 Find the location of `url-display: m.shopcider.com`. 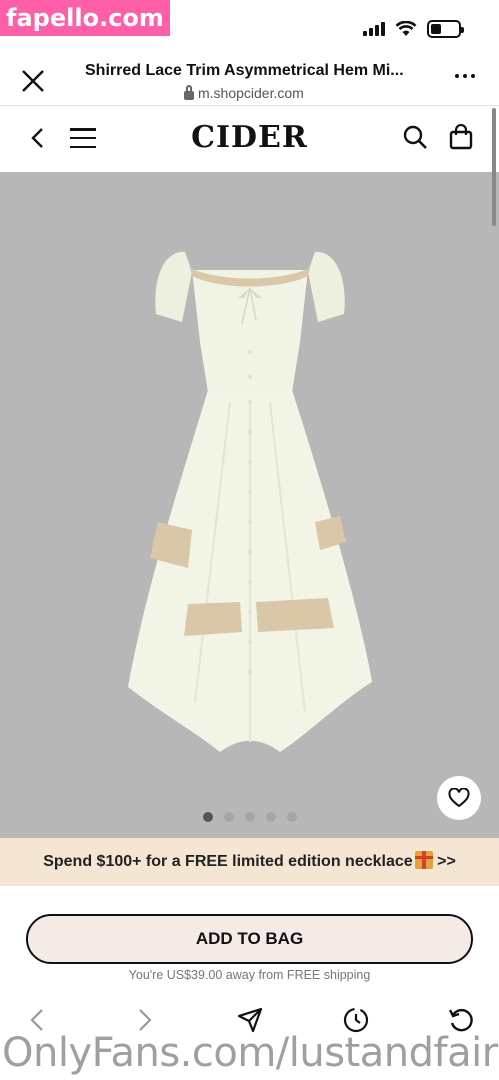

url-display: m.shopcider.com is located at coordinates (244, 92).